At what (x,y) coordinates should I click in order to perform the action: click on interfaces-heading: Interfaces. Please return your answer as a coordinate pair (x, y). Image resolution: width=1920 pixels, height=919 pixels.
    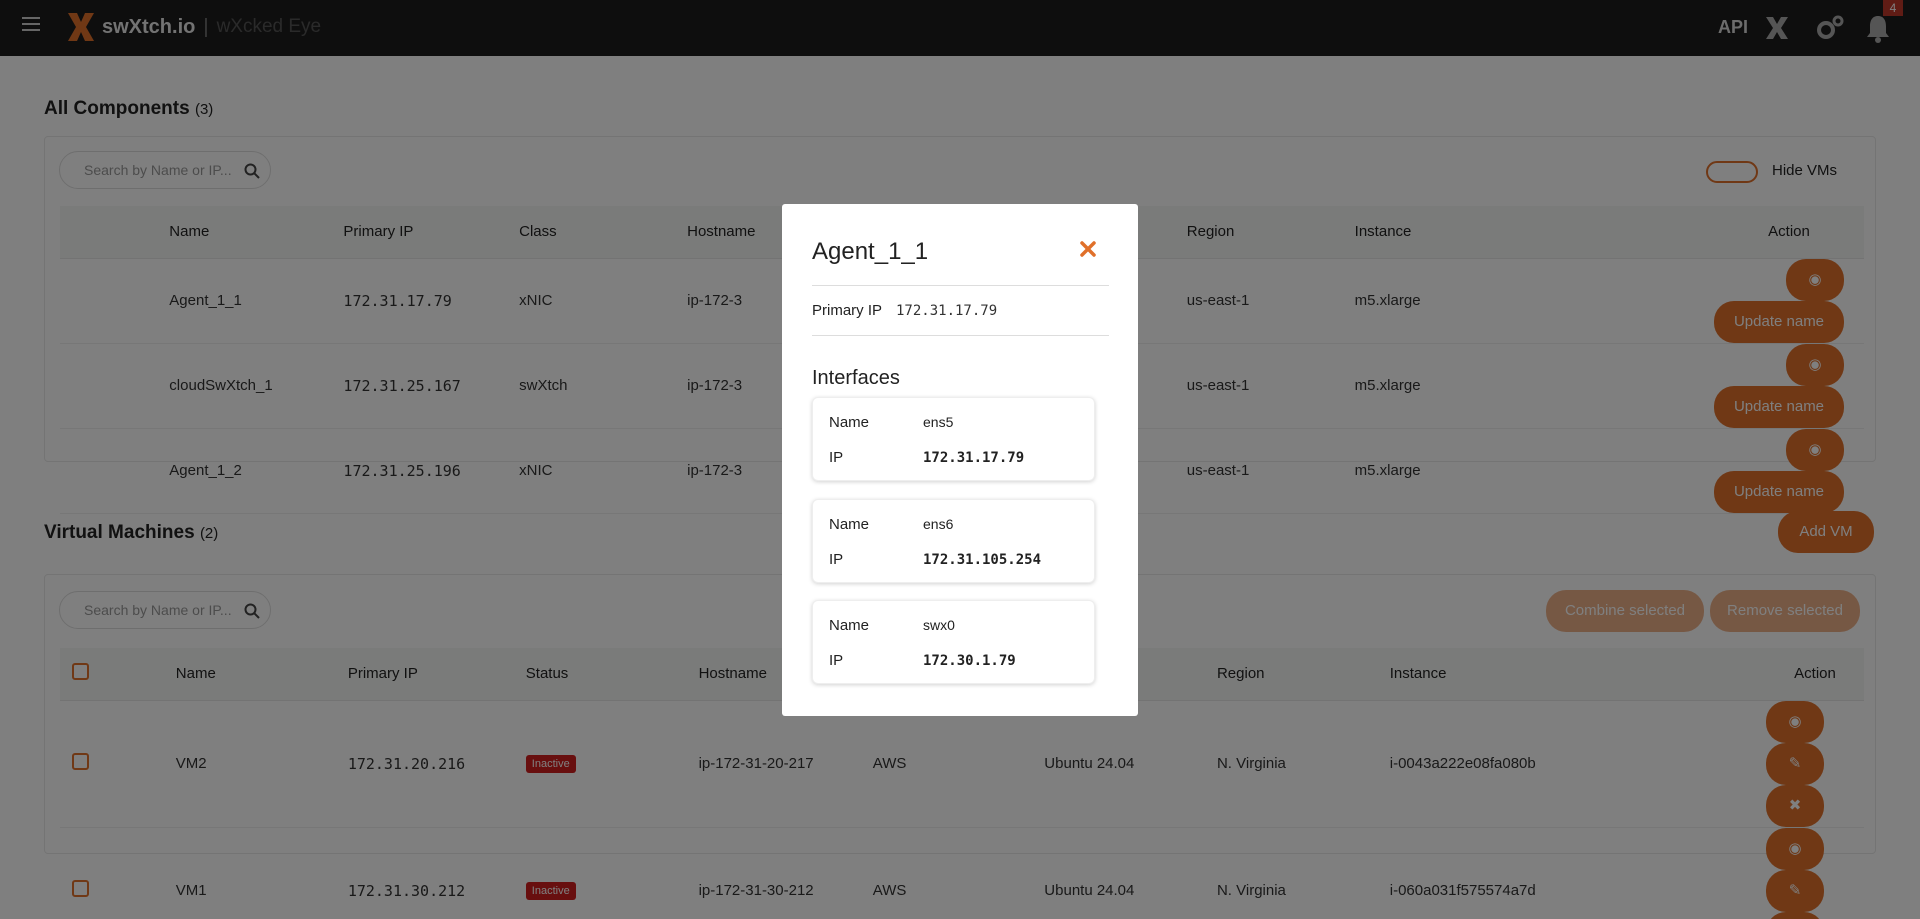
    Looking at the image, I should click on (856, 378).